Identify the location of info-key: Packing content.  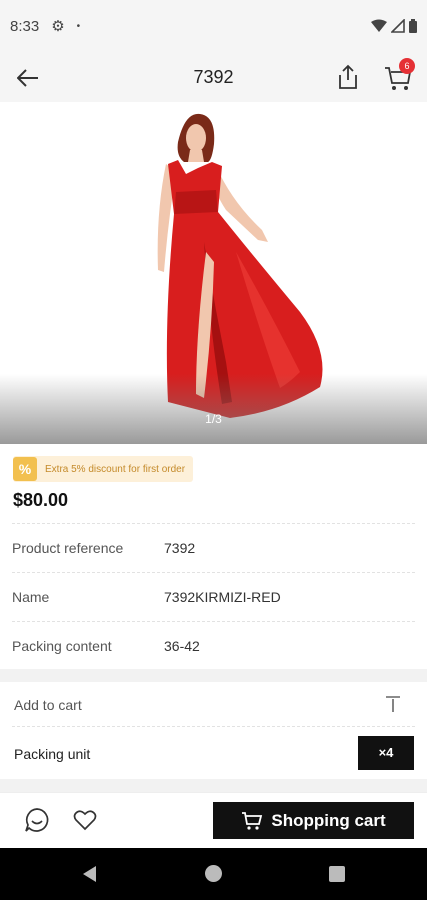
(62, 646).